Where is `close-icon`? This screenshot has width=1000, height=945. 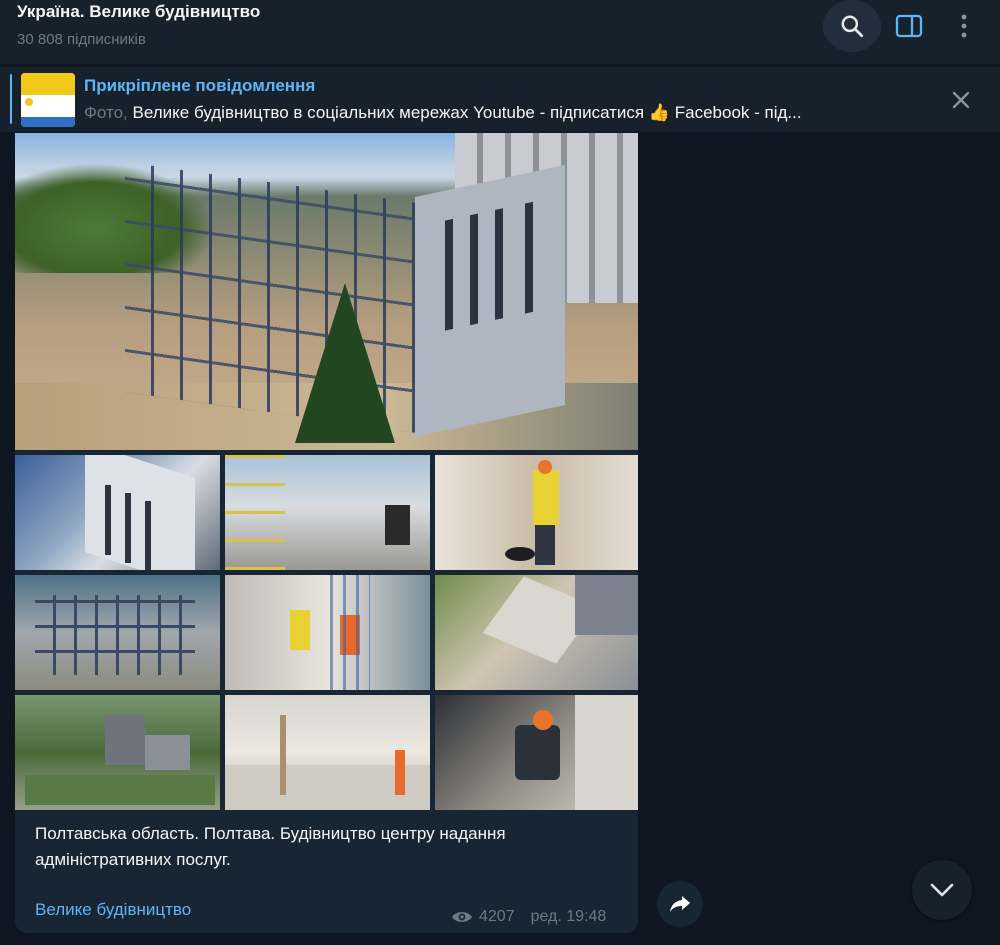 close-icon is located at coordinates (961, 100).